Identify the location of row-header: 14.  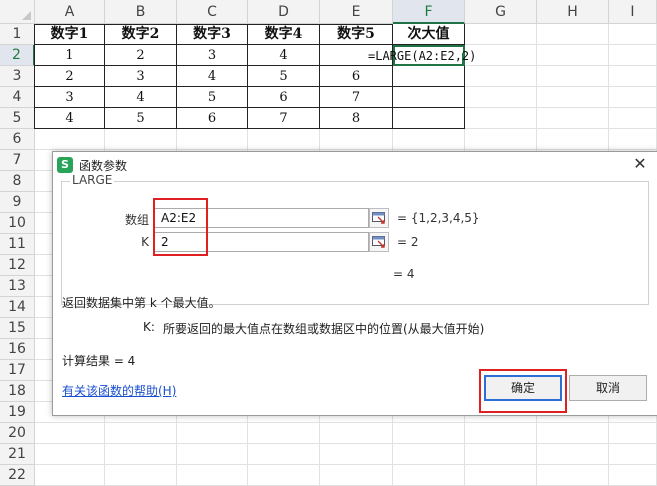
(17, 307).